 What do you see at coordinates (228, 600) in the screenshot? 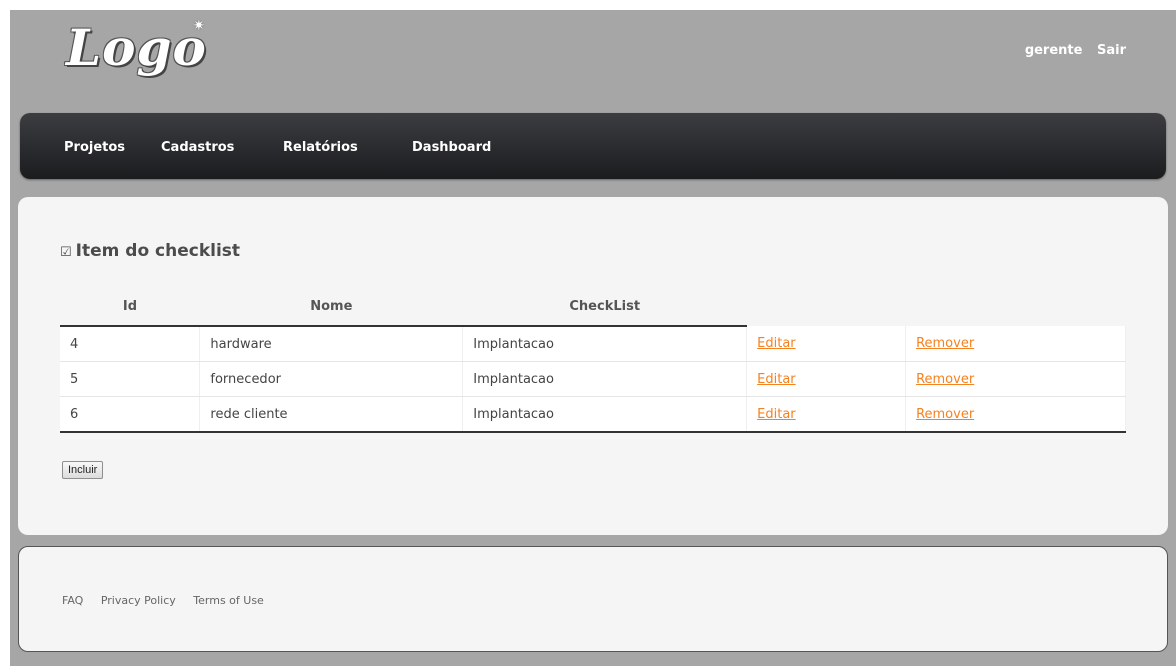
I see `footer-link-terms-of-use: Terms of Use` at bounding box center [228, 600].